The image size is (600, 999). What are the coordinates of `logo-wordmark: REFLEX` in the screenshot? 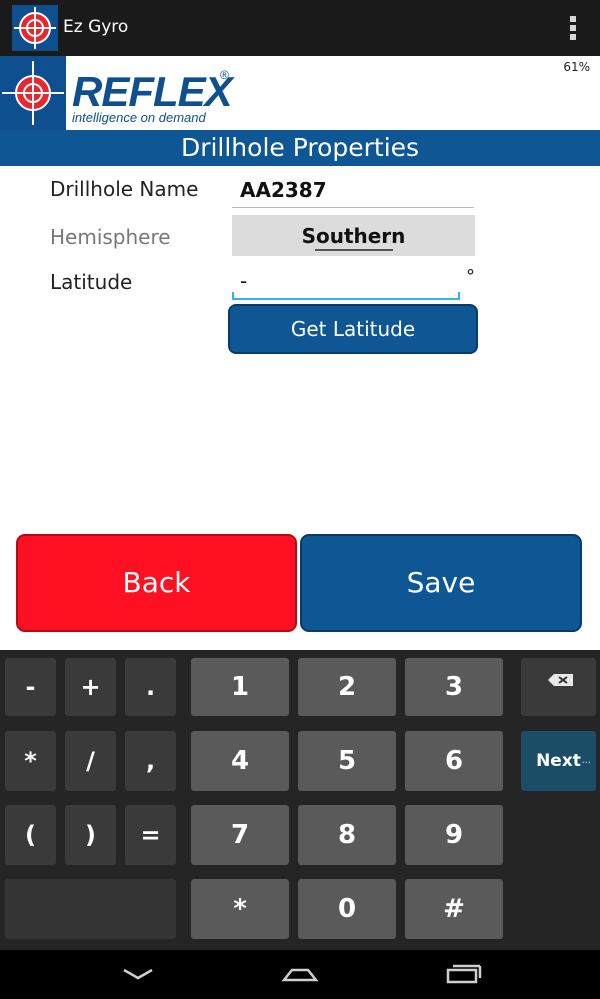 It's located at (152, 91).